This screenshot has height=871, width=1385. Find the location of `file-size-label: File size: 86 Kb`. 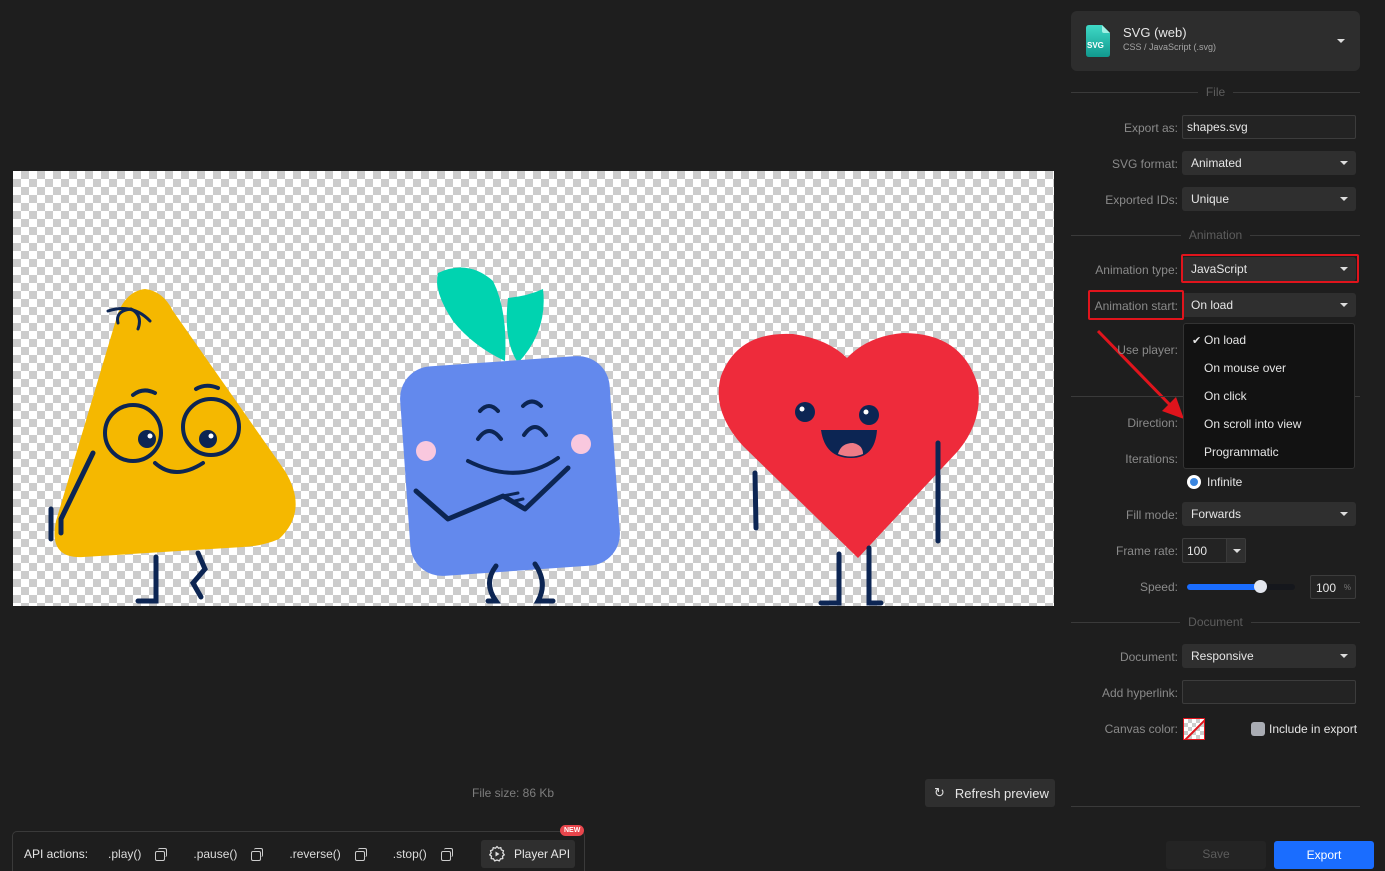

file-size-label: File size: 86 Kb is located at coordinates (513, 793).